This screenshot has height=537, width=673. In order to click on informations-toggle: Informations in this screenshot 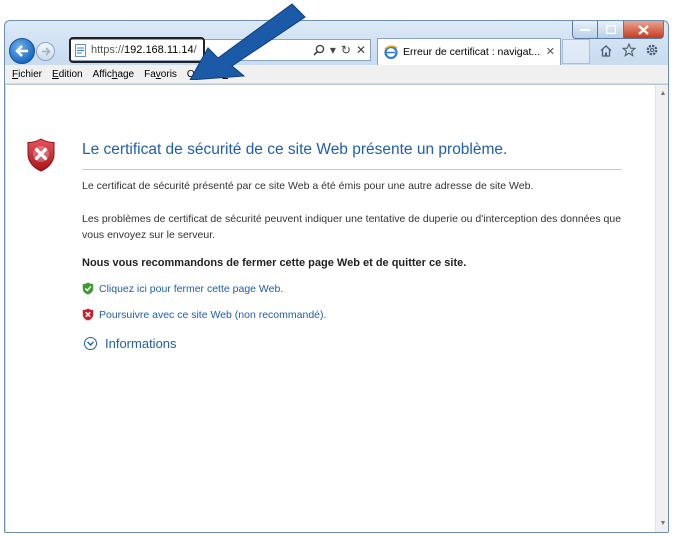, I will do `click(130, 343)`.